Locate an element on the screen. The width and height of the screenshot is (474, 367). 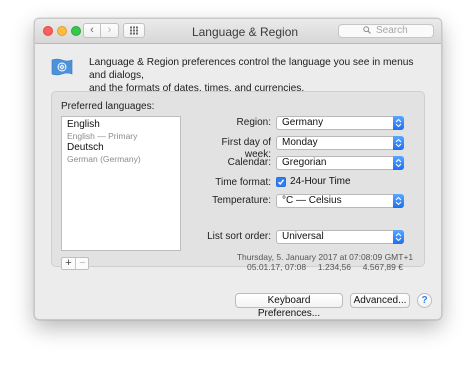
zoom-window-button is located at coordinates (76, 31).